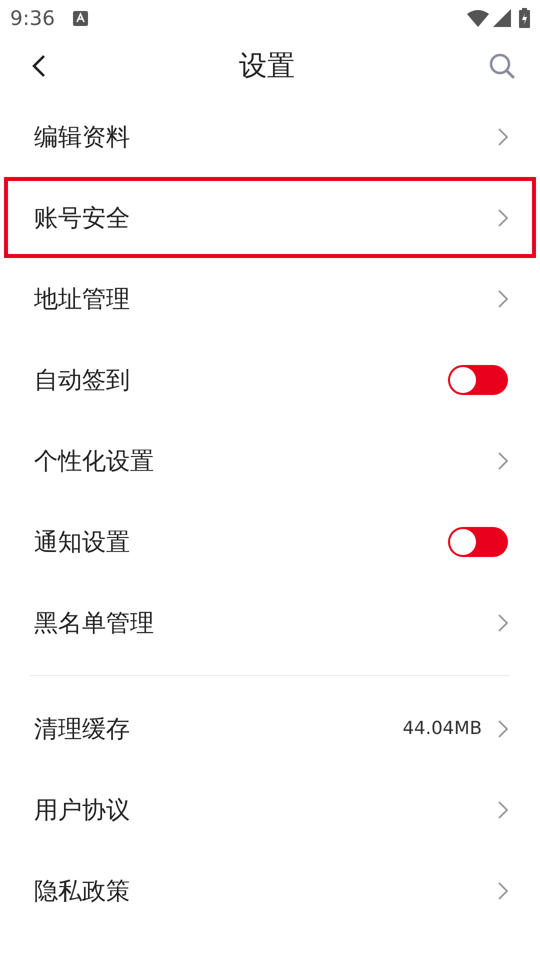  Describe the element at coordinates (478, 18) in the screenshot. I see `wifi-icon` at that location.